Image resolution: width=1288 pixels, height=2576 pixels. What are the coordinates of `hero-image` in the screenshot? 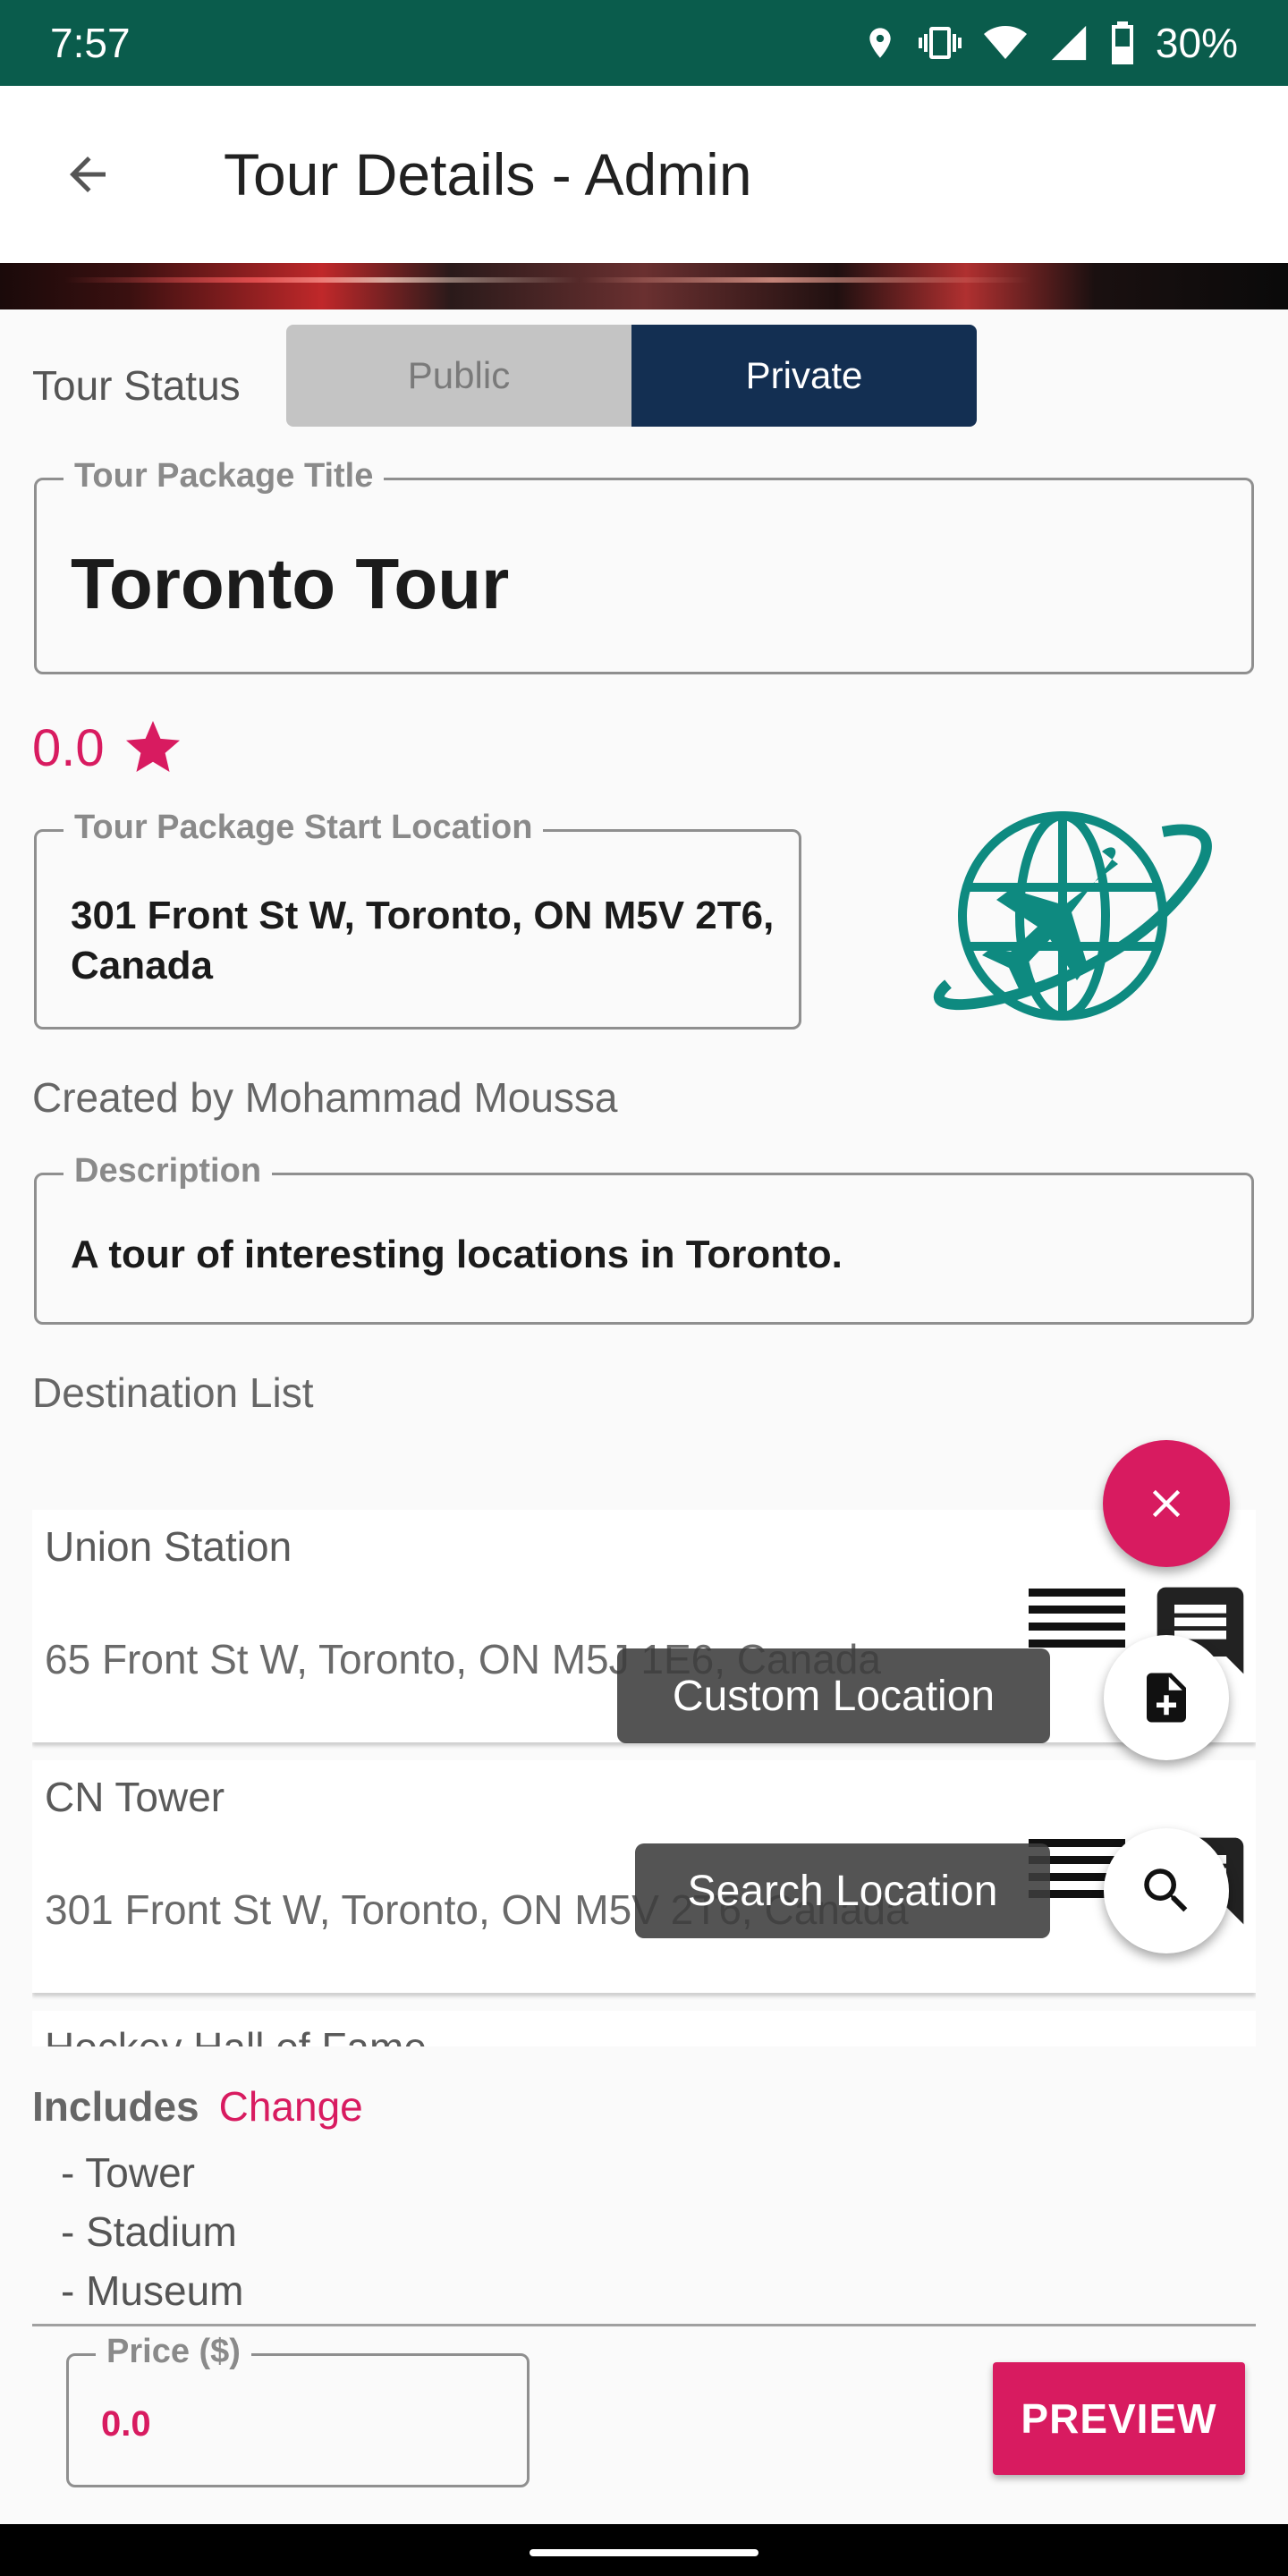 It's located at (644, 286).